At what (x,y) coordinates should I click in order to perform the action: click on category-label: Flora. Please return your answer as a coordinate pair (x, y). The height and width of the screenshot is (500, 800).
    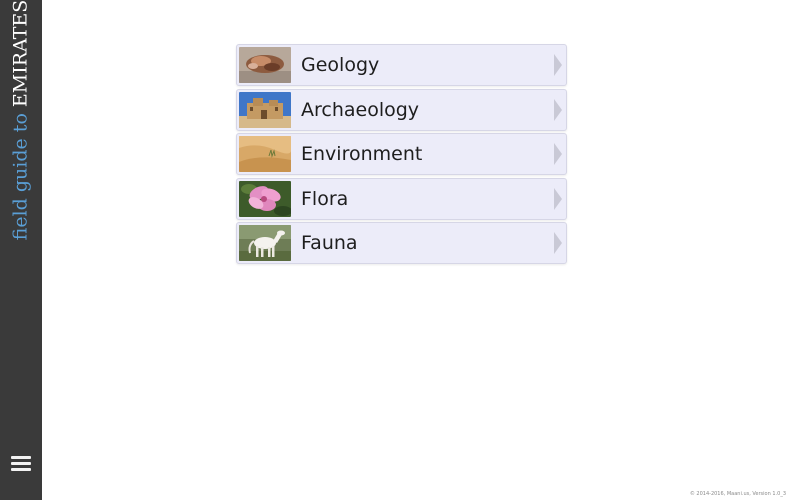
    Looking at the image, I should click on (325, 198).